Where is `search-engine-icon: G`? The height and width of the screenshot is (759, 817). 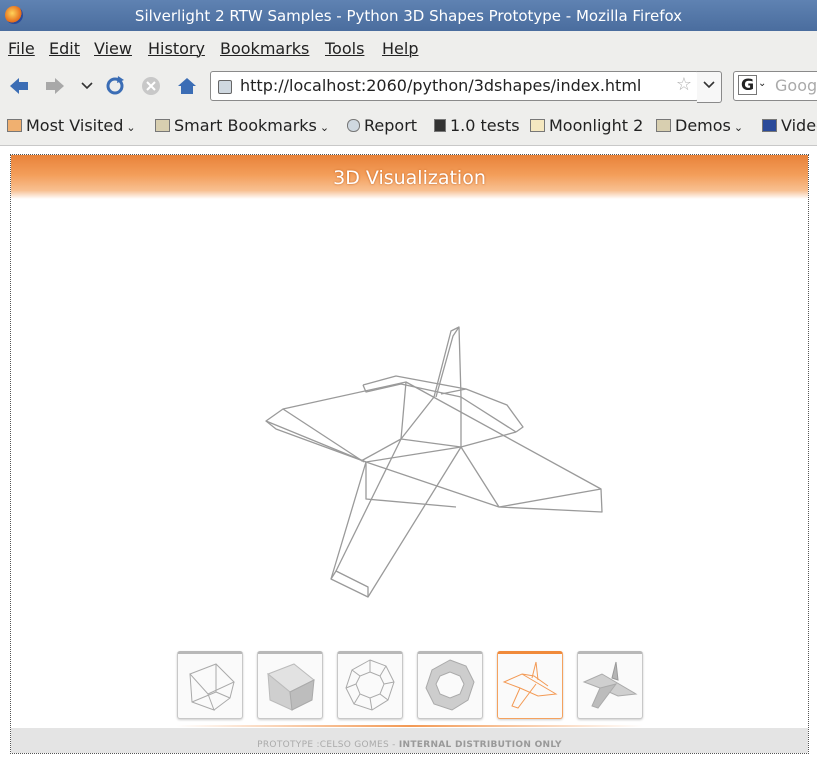 search-engine-icon: G is located at coordinates (748, 85).